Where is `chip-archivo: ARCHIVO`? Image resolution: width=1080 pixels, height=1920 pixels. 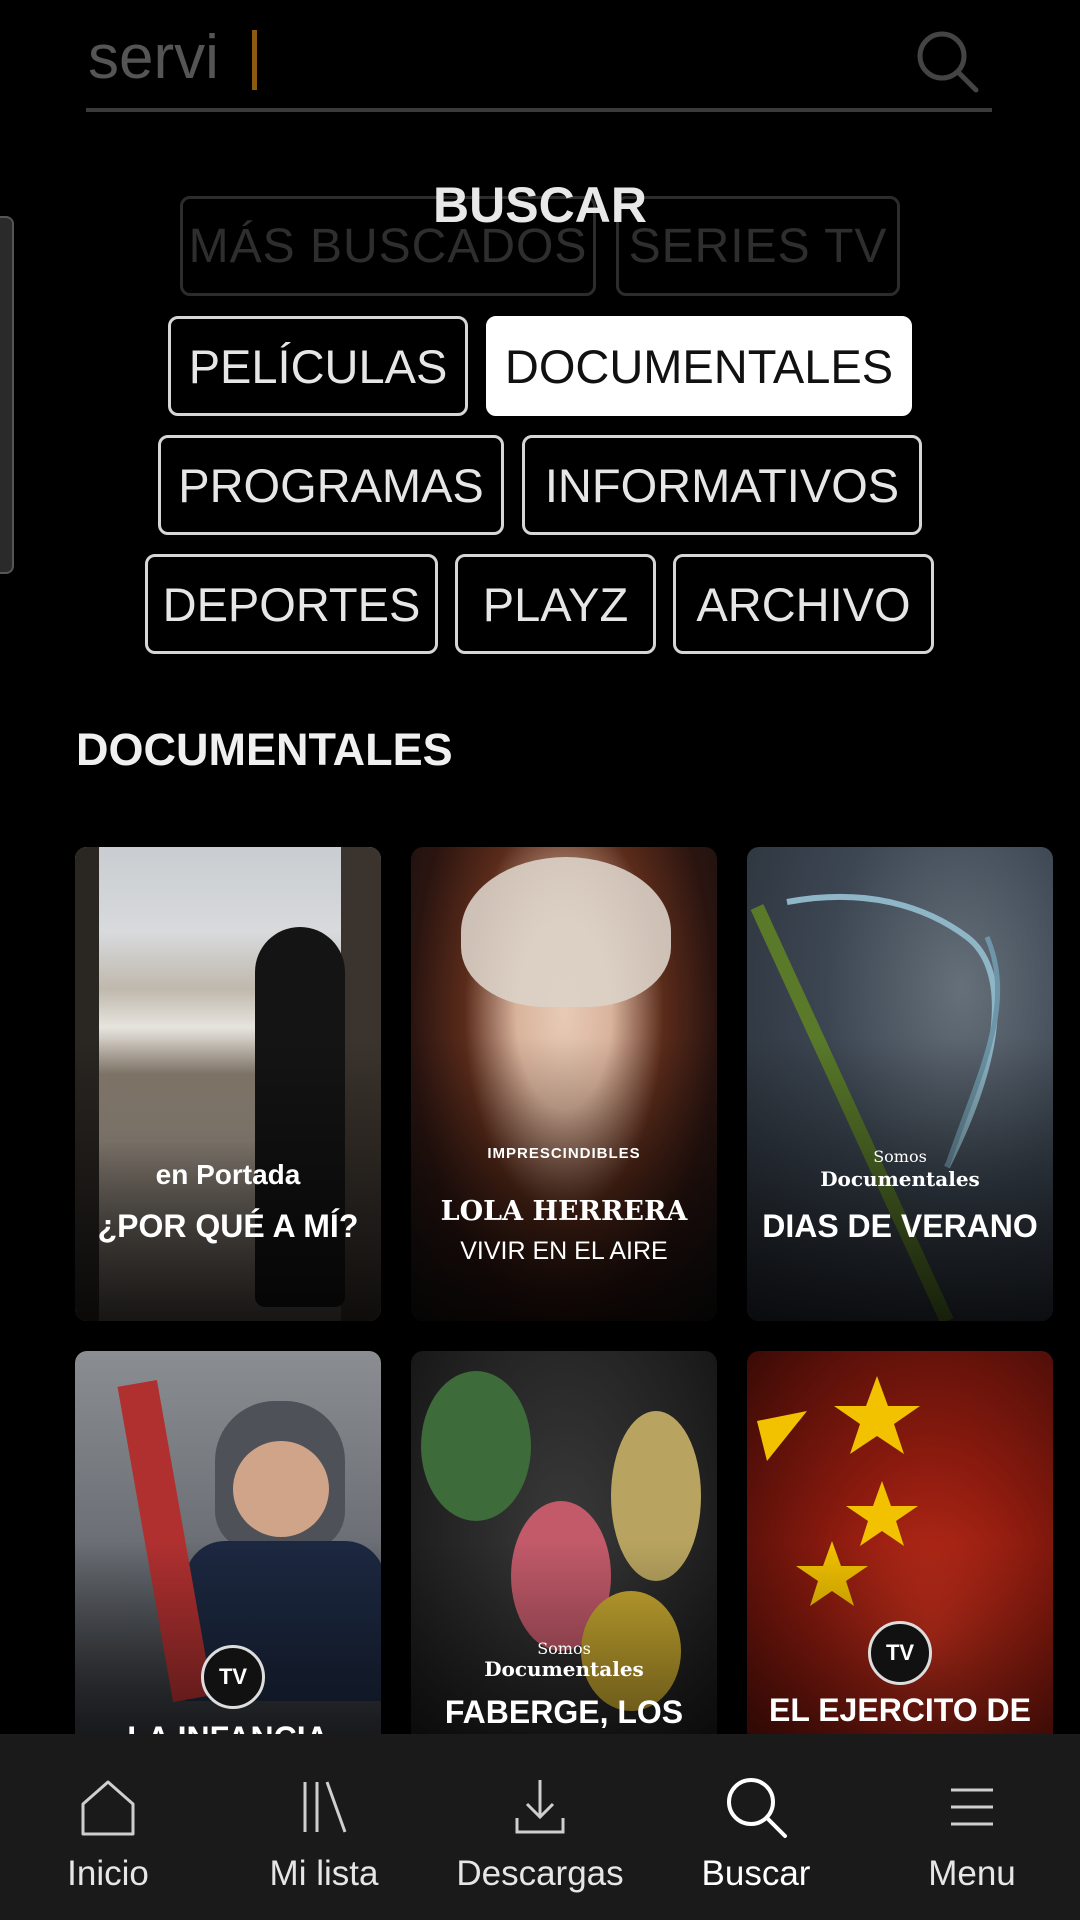
chip-archivo: ARCHIVO is located at coordinates (803, 604).